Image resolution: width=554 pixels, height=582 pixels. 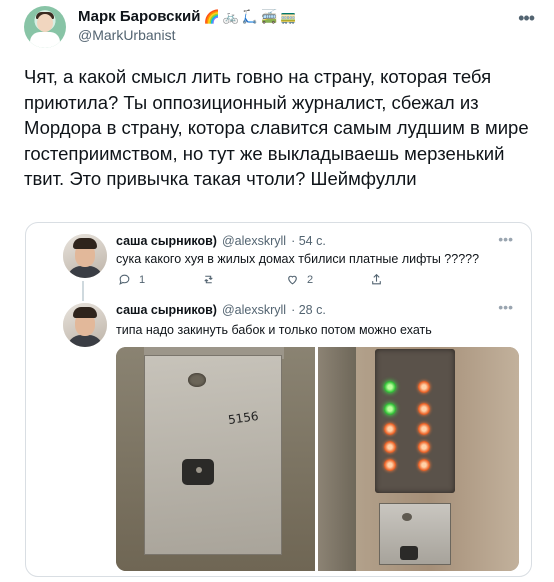 I want to click on thread-divider, so click(x=83, y=291).